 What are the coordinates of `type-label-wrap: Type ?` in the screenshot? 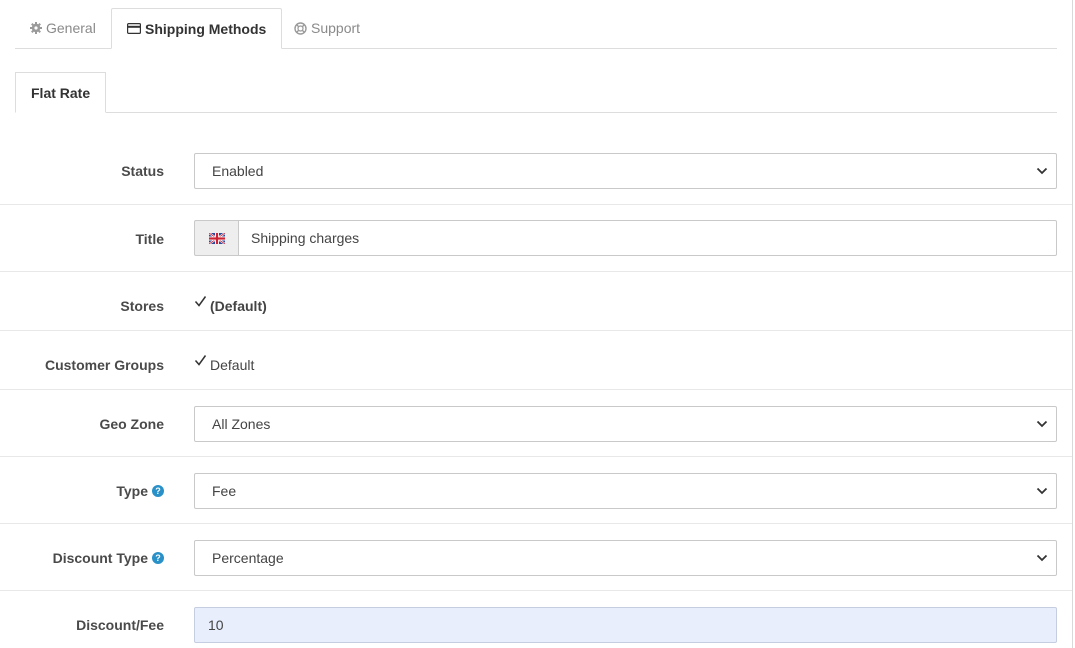 It's located at (140, 491).